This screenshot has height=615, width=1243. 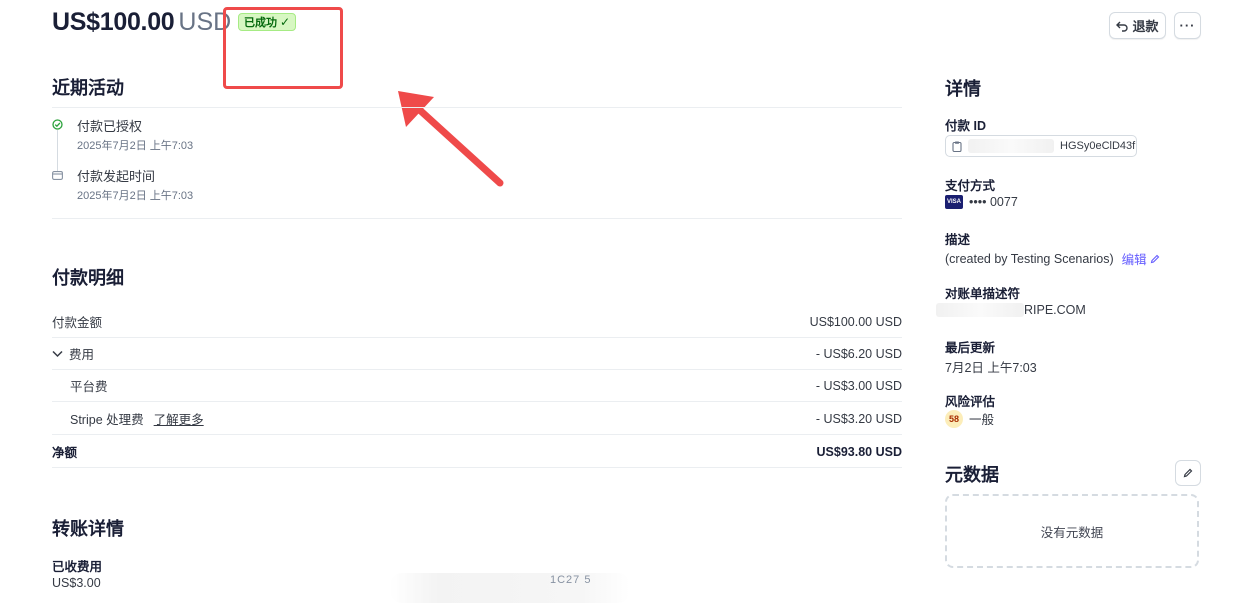 I want to click on card-icon, so click(x=57, y=175).